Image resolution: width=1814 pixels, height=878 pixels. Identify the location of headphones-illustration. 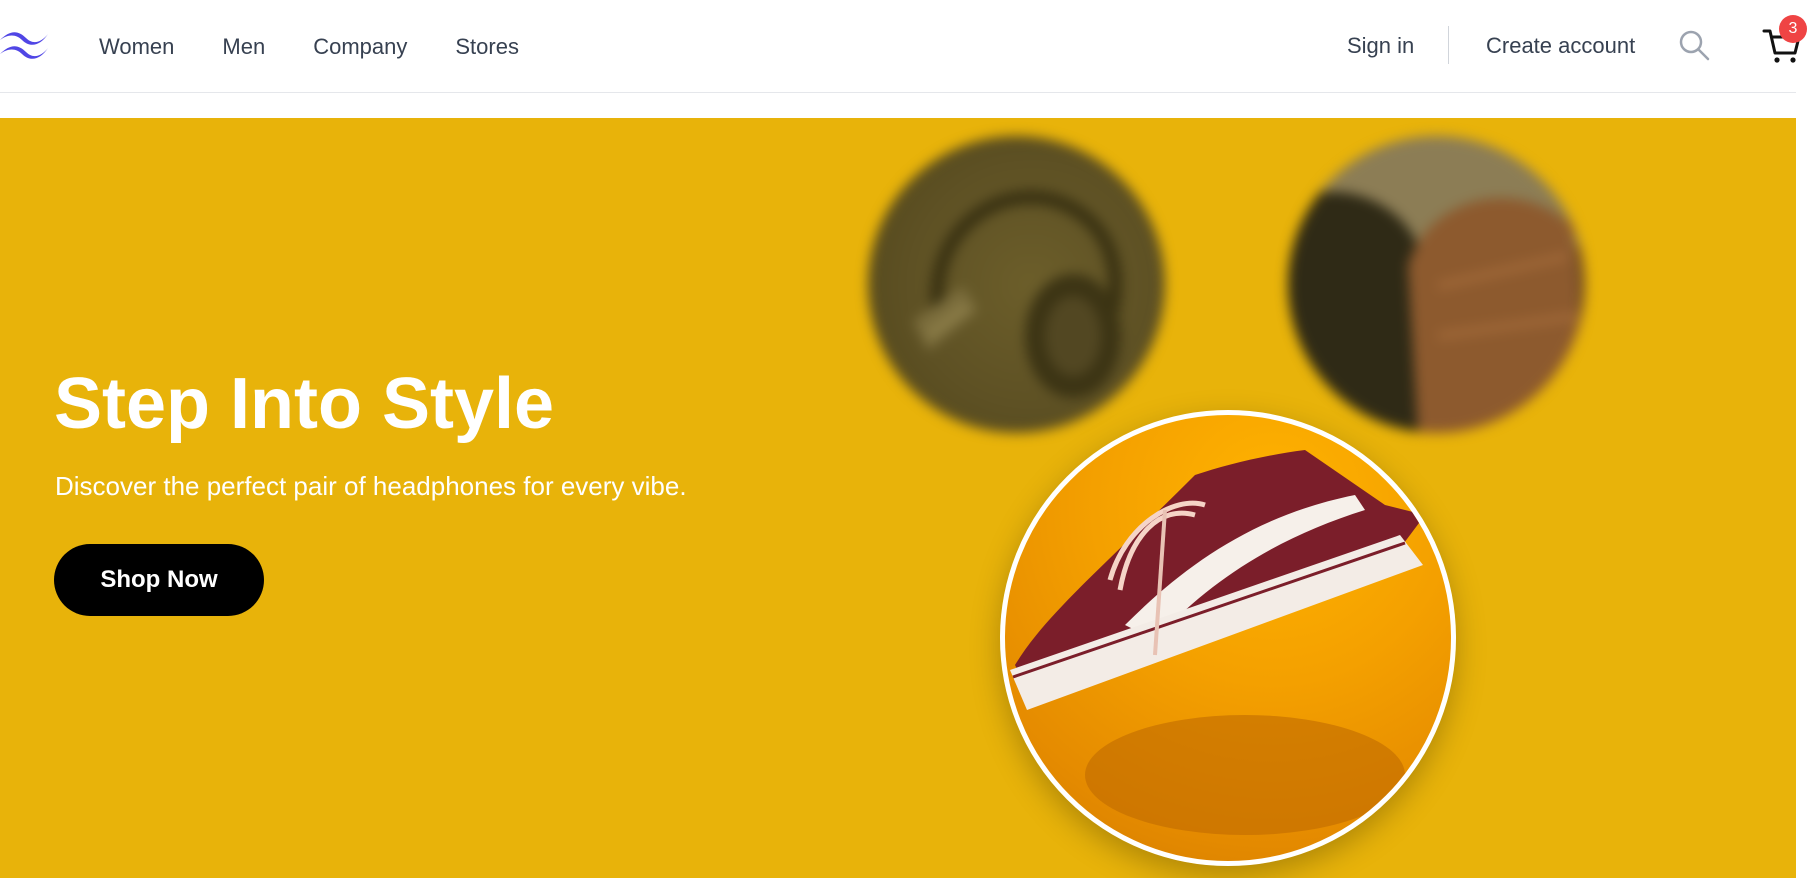
(1018, 294).